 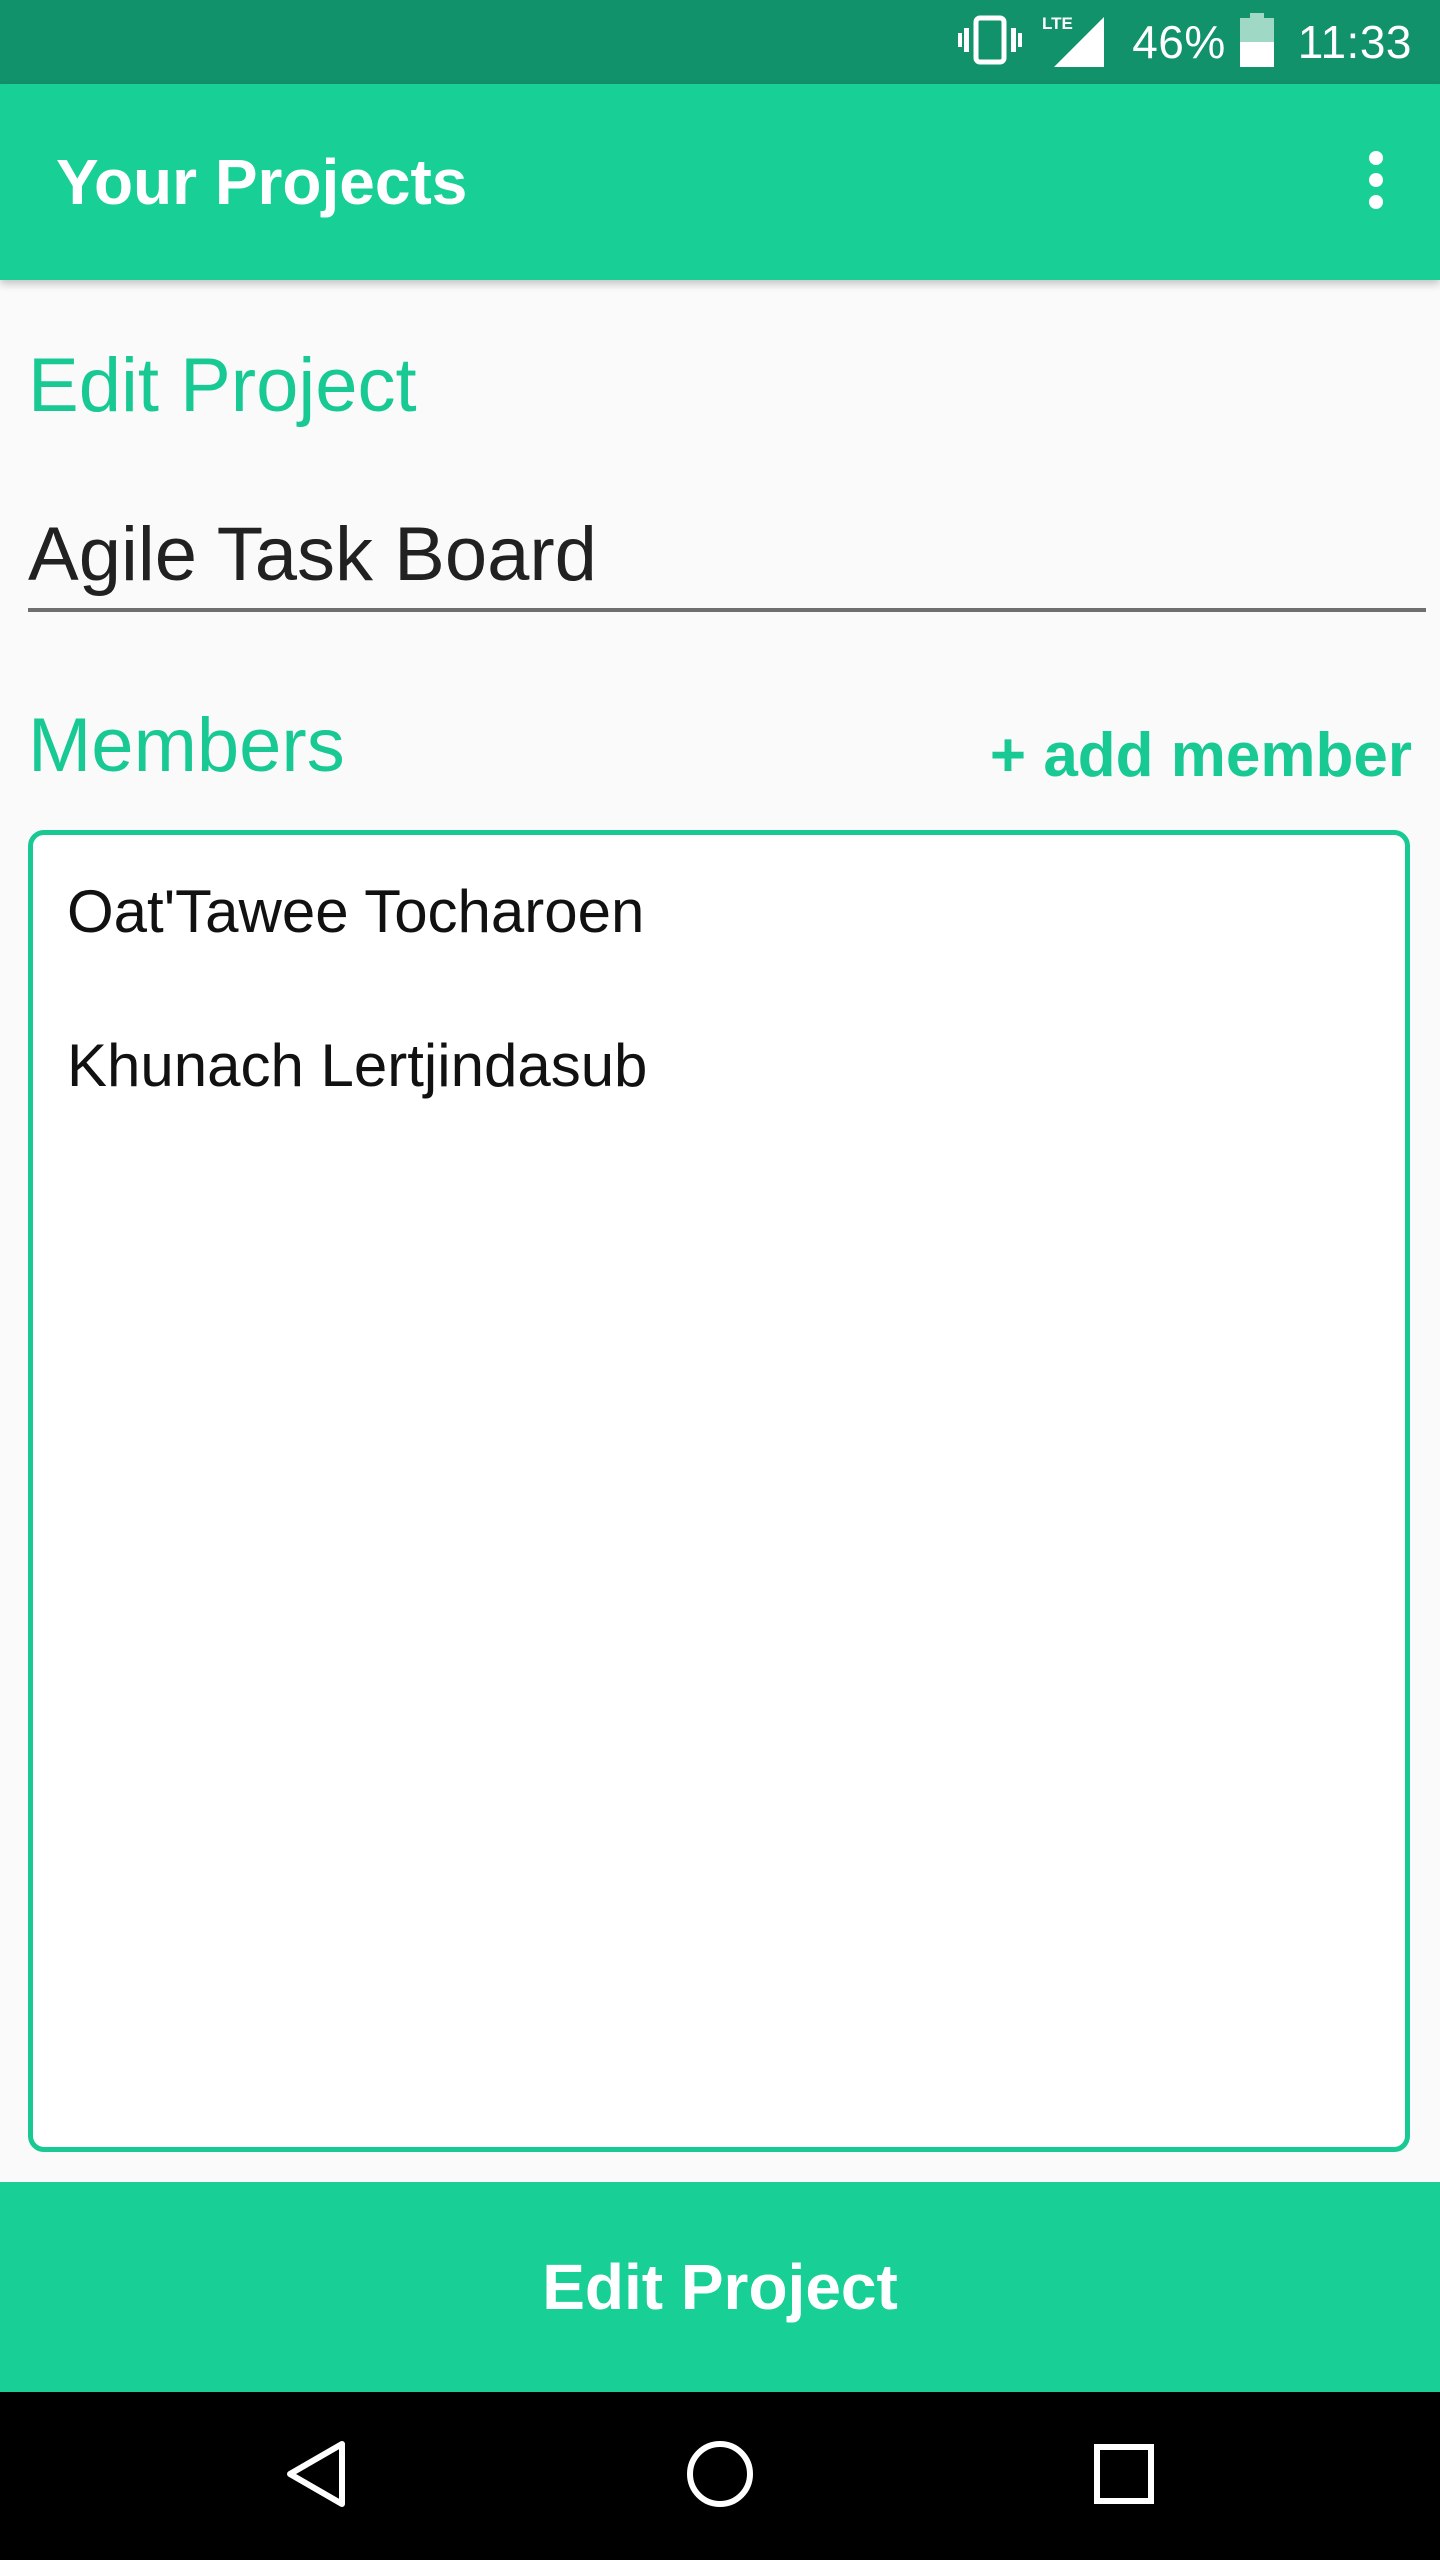 What do you see at coordinates (727, 556) in the screenshot?
I see `project-name-input` at bounding box center [727, 556].